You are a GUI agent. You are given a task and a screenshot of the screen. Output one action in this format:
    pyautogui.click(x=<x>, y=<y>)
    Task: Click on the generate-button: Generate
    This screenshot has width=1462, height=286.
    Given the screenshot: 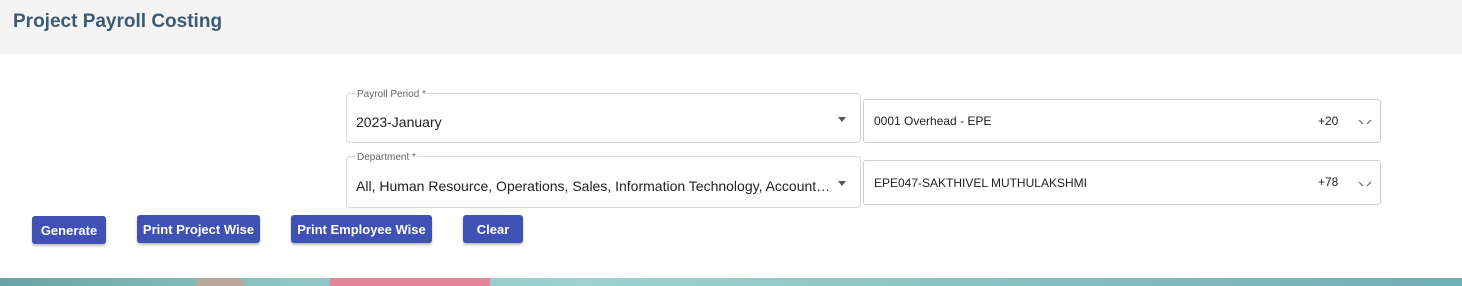 What is the action you would take?
    pyautogui.click(x=69, y=230)
    